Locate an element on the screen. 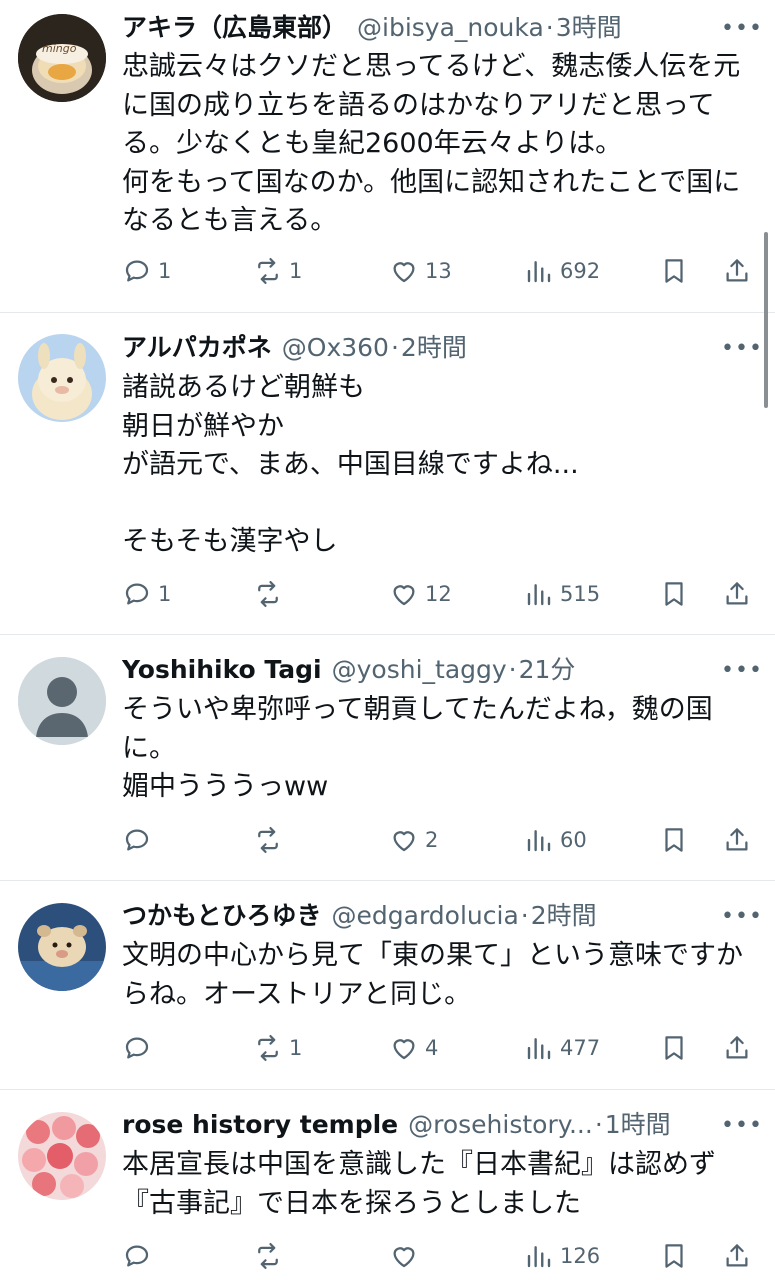 This screenshot has height=1280, width=775. user-handle: @edgardolucia is located at coordinates (425, 916).